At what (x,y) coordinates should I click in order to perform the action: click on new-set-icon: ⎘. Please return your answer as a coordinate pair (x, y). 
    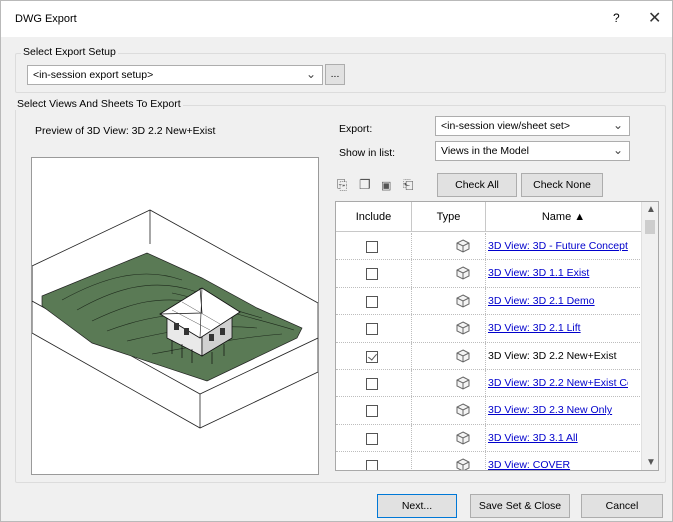
    Looking at the image, I should click on (342, 185).